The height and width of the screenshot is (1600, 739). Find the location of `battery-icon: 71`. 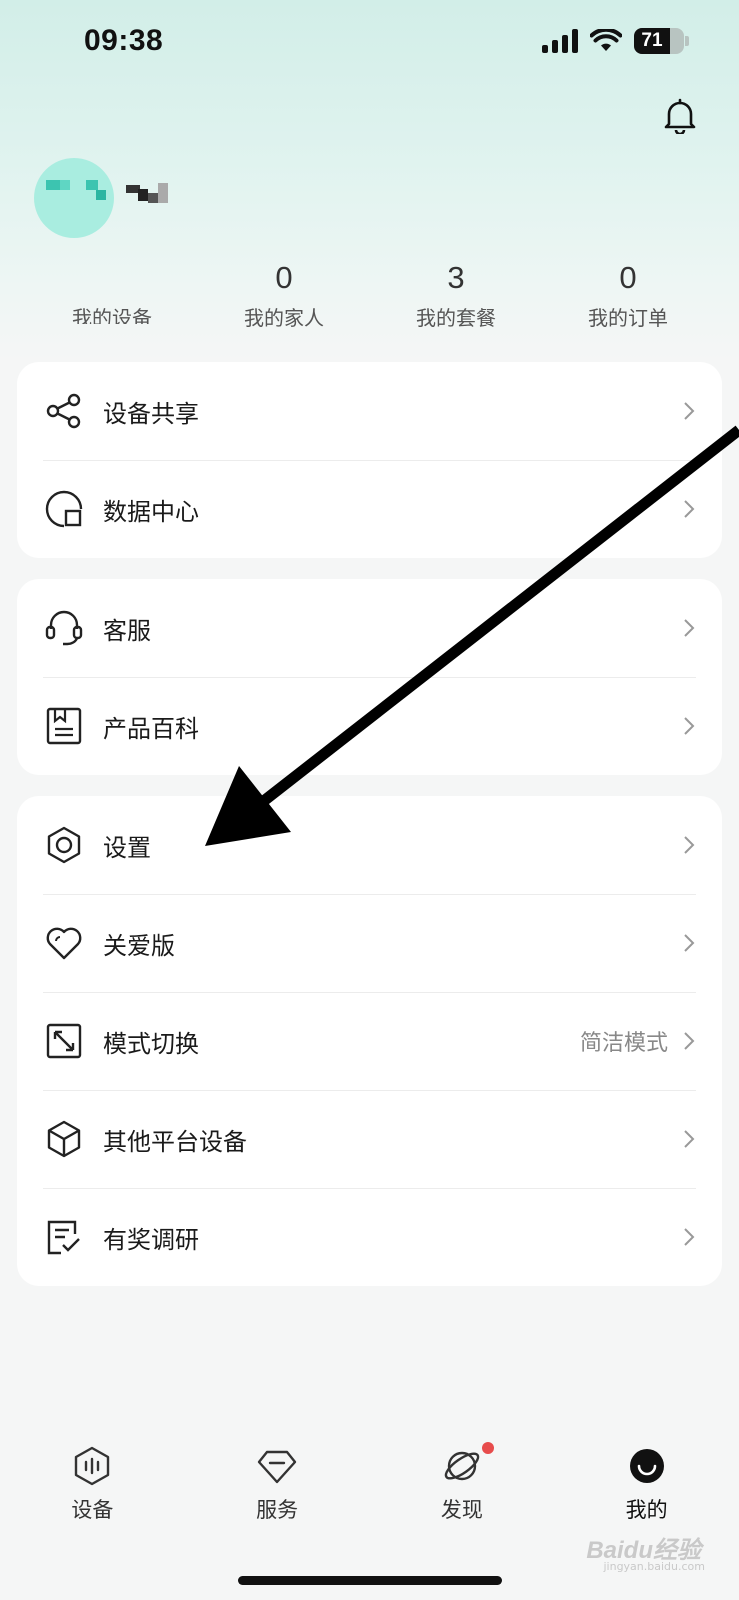

battery-icon: 71 is located at coordinates (659, 41).